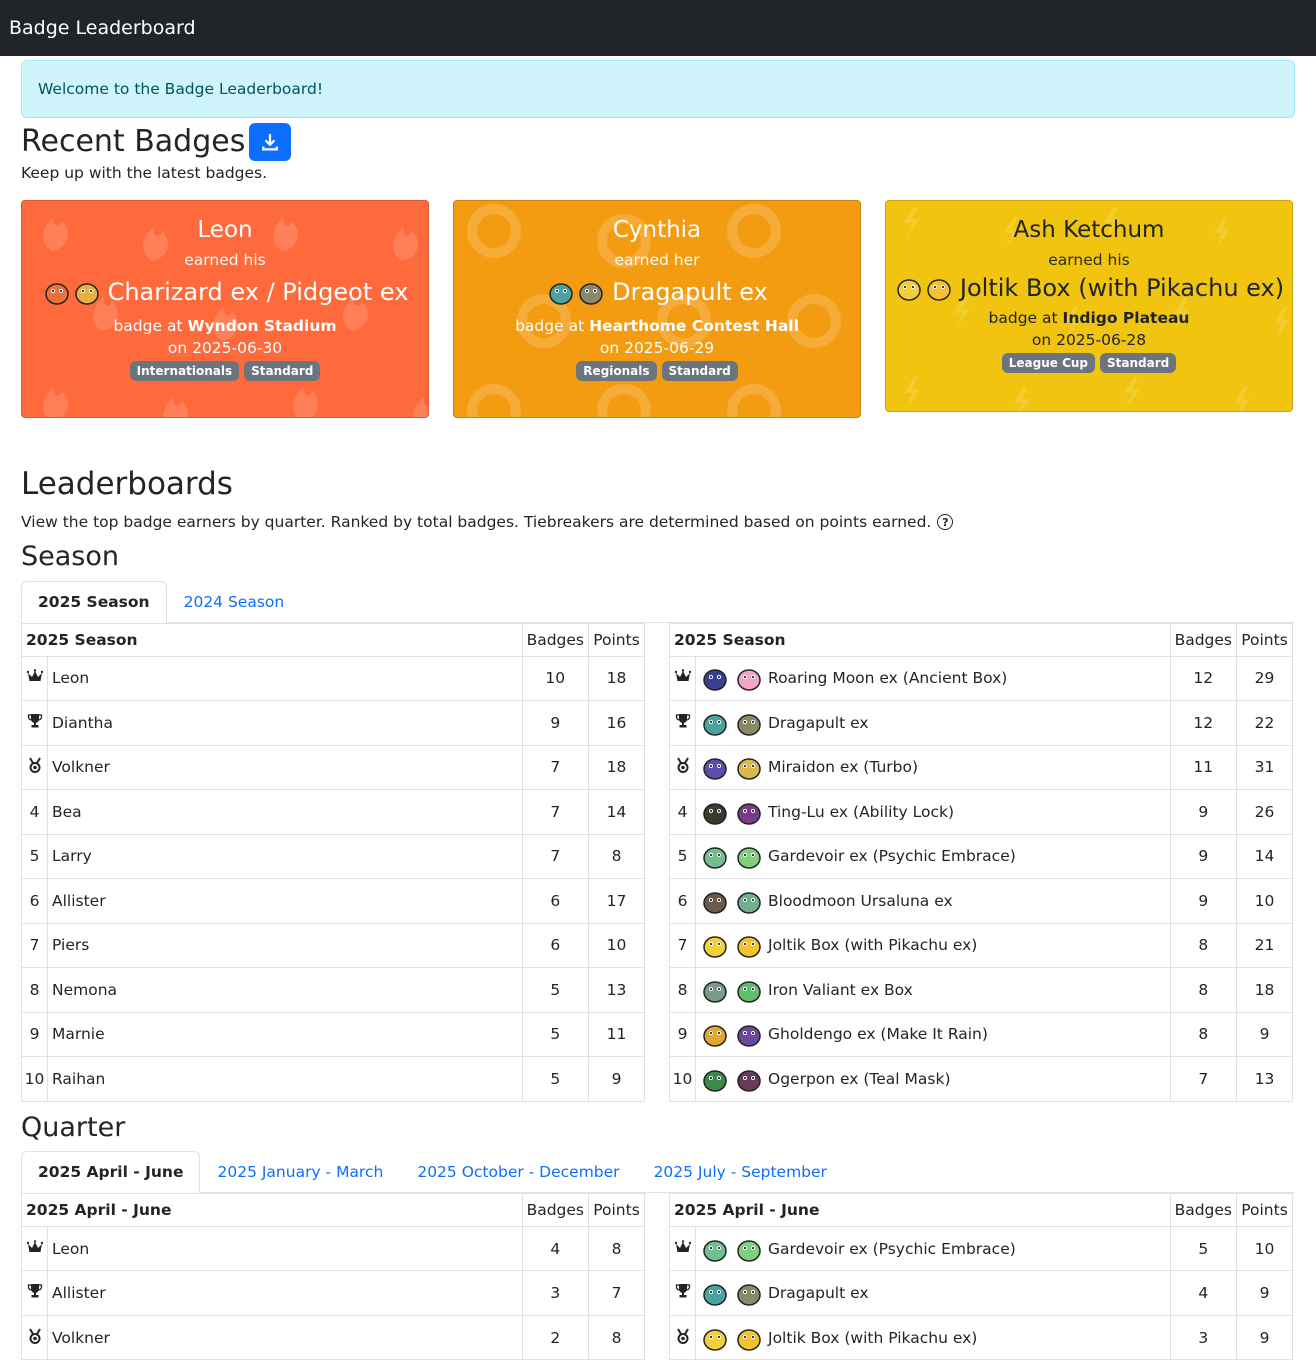 The image size is (1316, 1360). I want to click on table-row: Gardevoir ex (Psychic Embrace) 5 10, so click(981, 1248).